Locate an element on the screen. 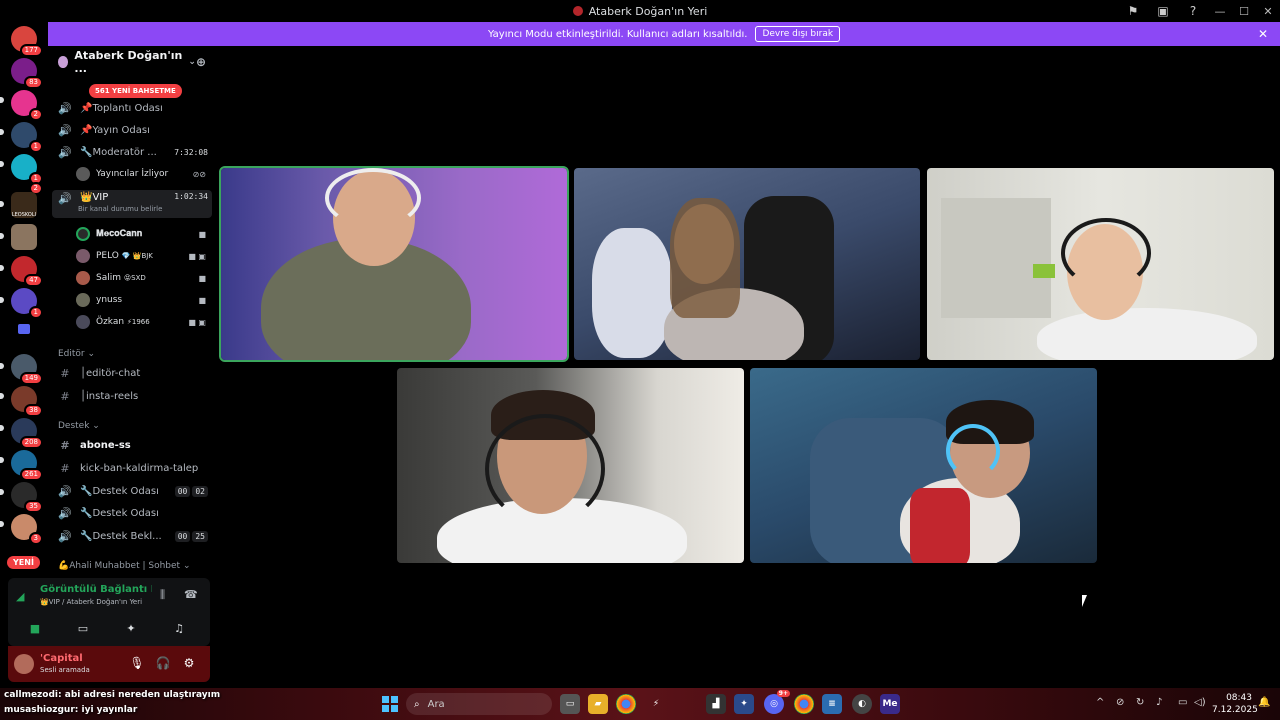 The width and height of the screenshot is (1280, 720). invite-icon: ⊕ is located at coordinates (201, 62).